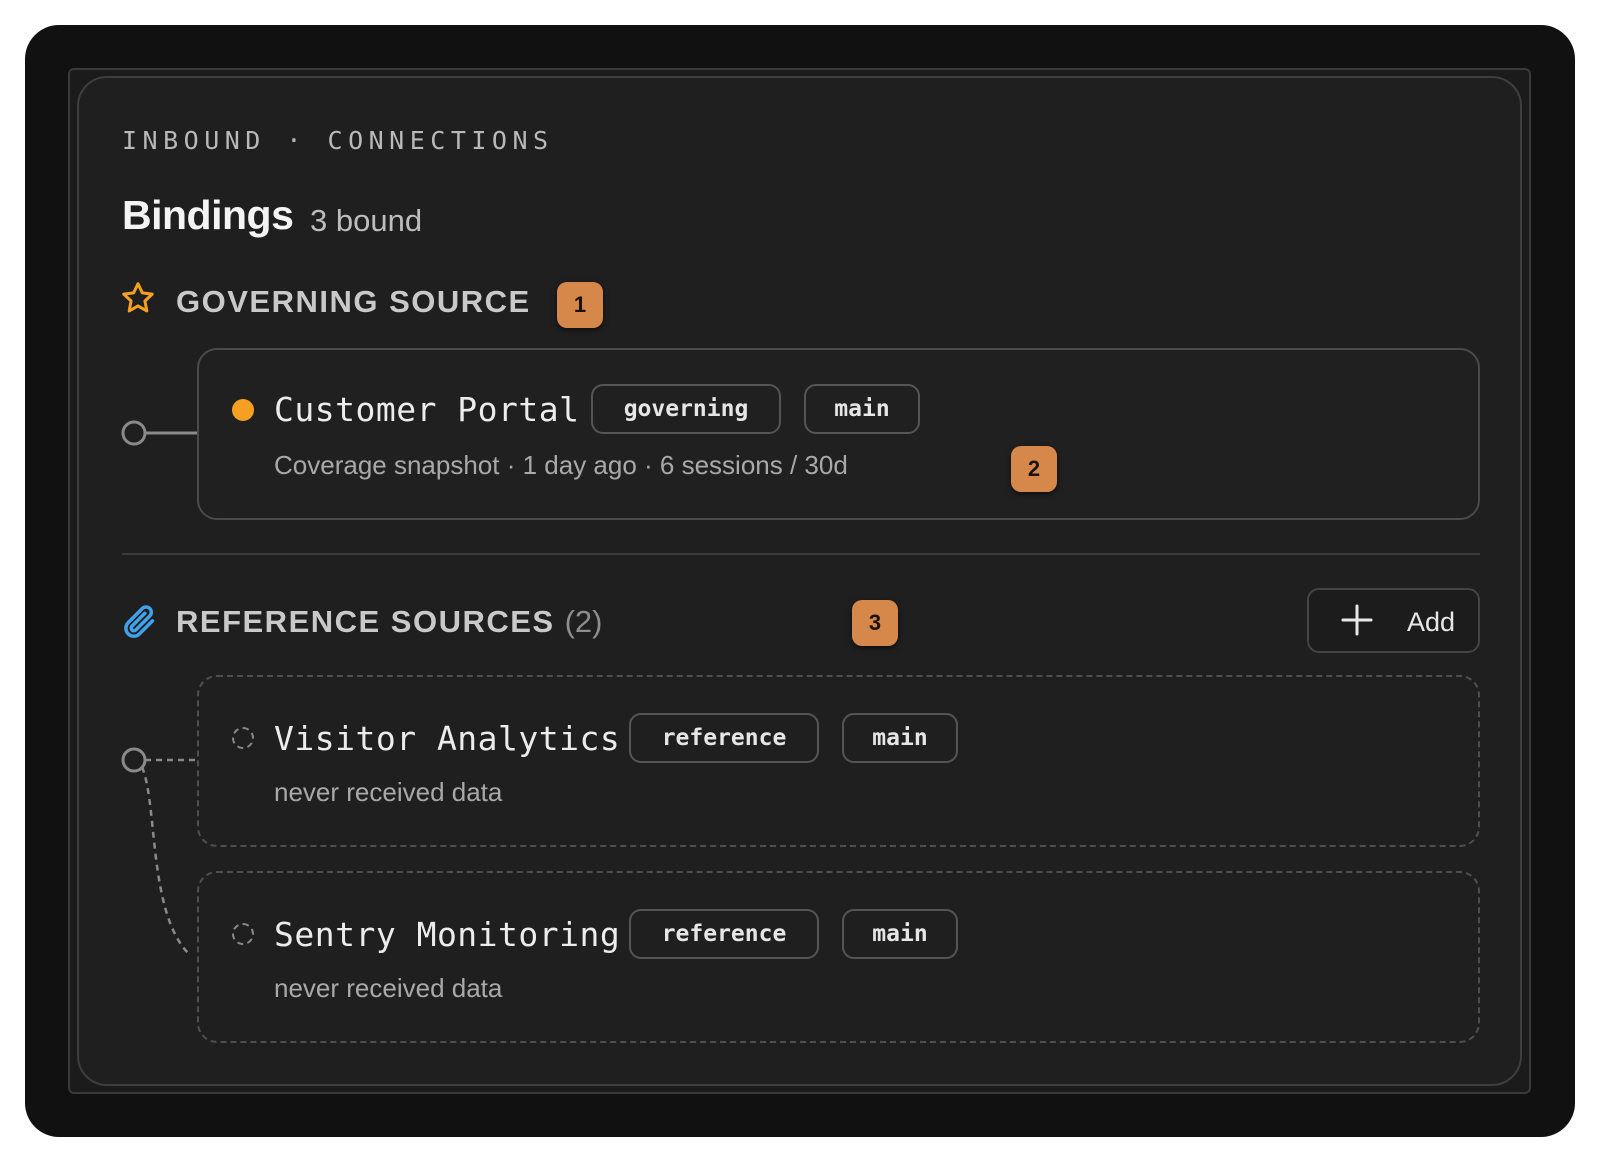  What do you see at coordinates (160, 851) in the screenshot?
I see `reference-connector` at bounding box center [160, 851].